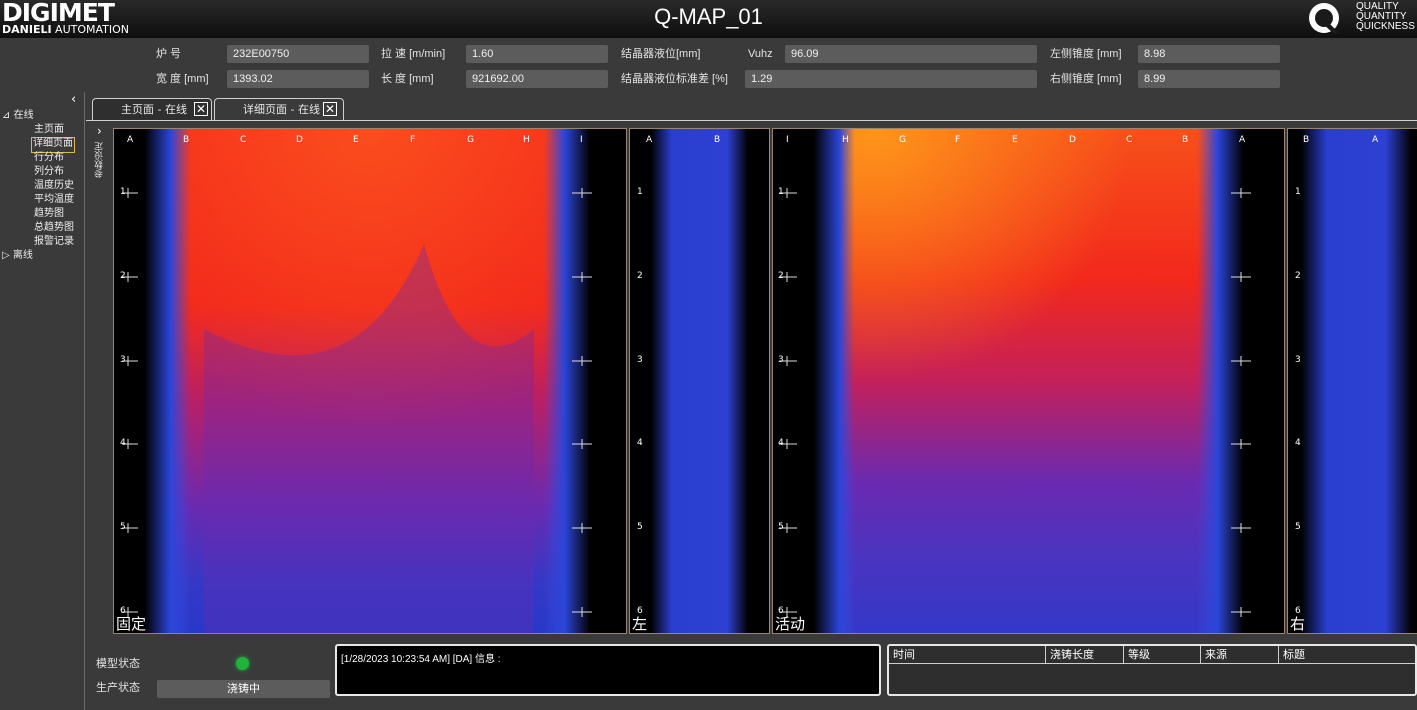  I want to click on tab-detail-page-label: 详细页面 - 在线, so click(281, 109).